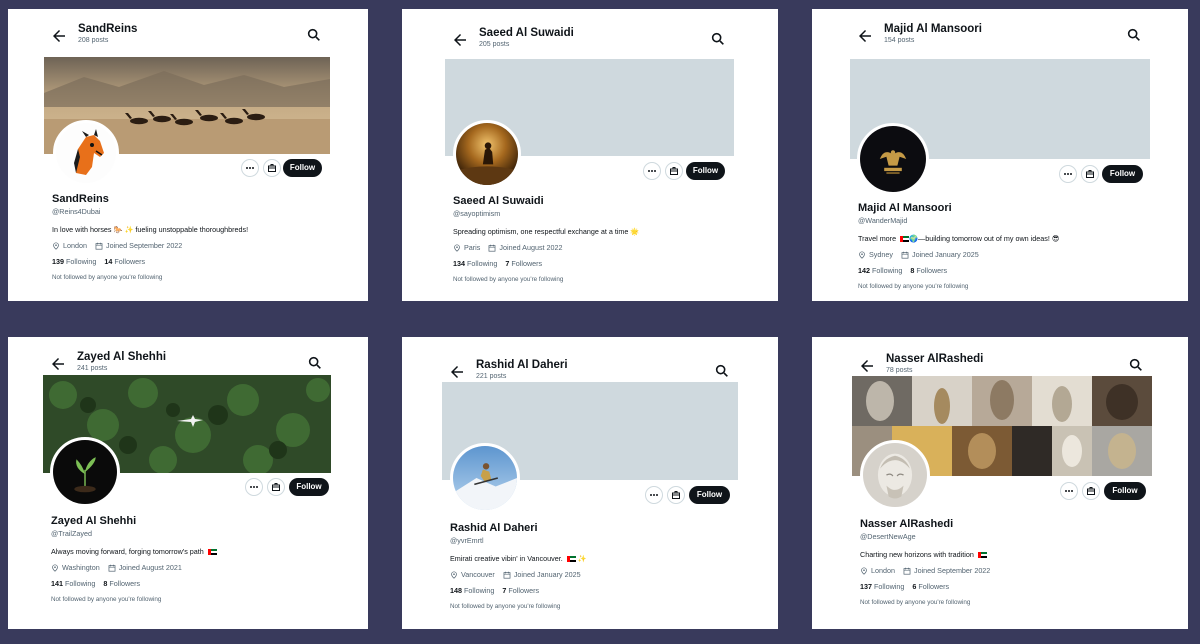 This screenshot has width=1200, height=644. Describe the element at coordinates (76, 211) in the screenshot. I see `user-handle: @Reins4Dubai` at that location.